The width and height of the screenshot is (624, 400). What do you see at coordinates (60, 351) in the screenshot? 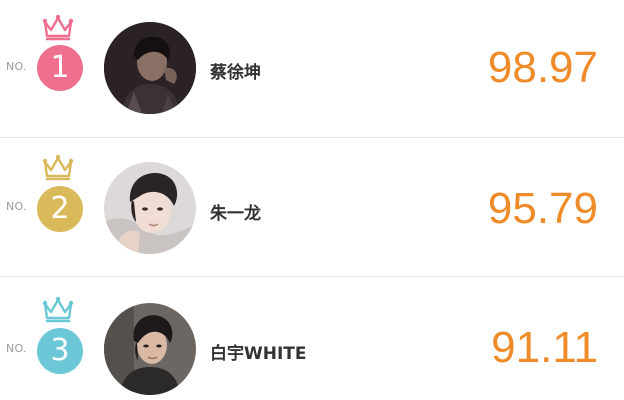
I see `rank-number-badge: 3` at bounding box center [60, 351].